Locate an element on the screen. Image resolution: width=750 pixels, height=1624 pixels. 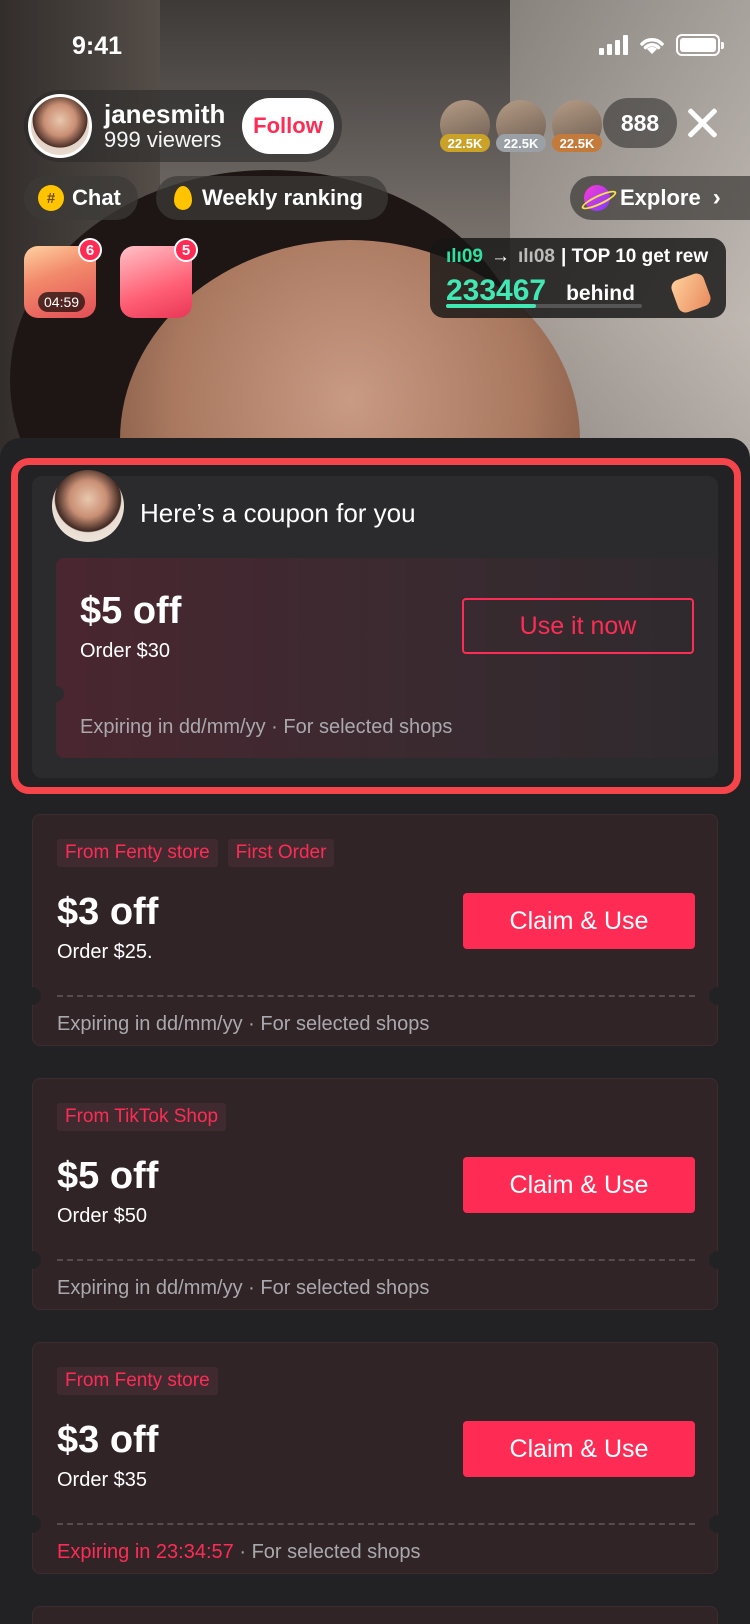
status-icons is located at coordinates (661, 45).